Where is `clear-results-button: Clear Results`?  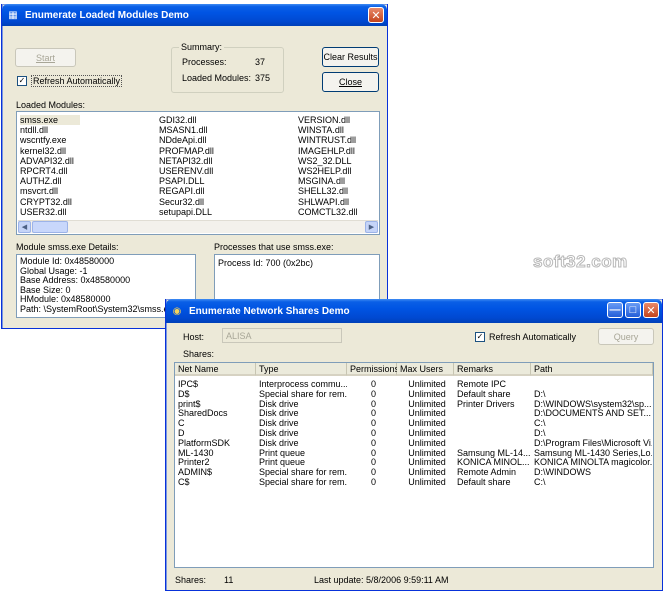
clear-results-button: Clear Results is located at coordinates (350, 57).